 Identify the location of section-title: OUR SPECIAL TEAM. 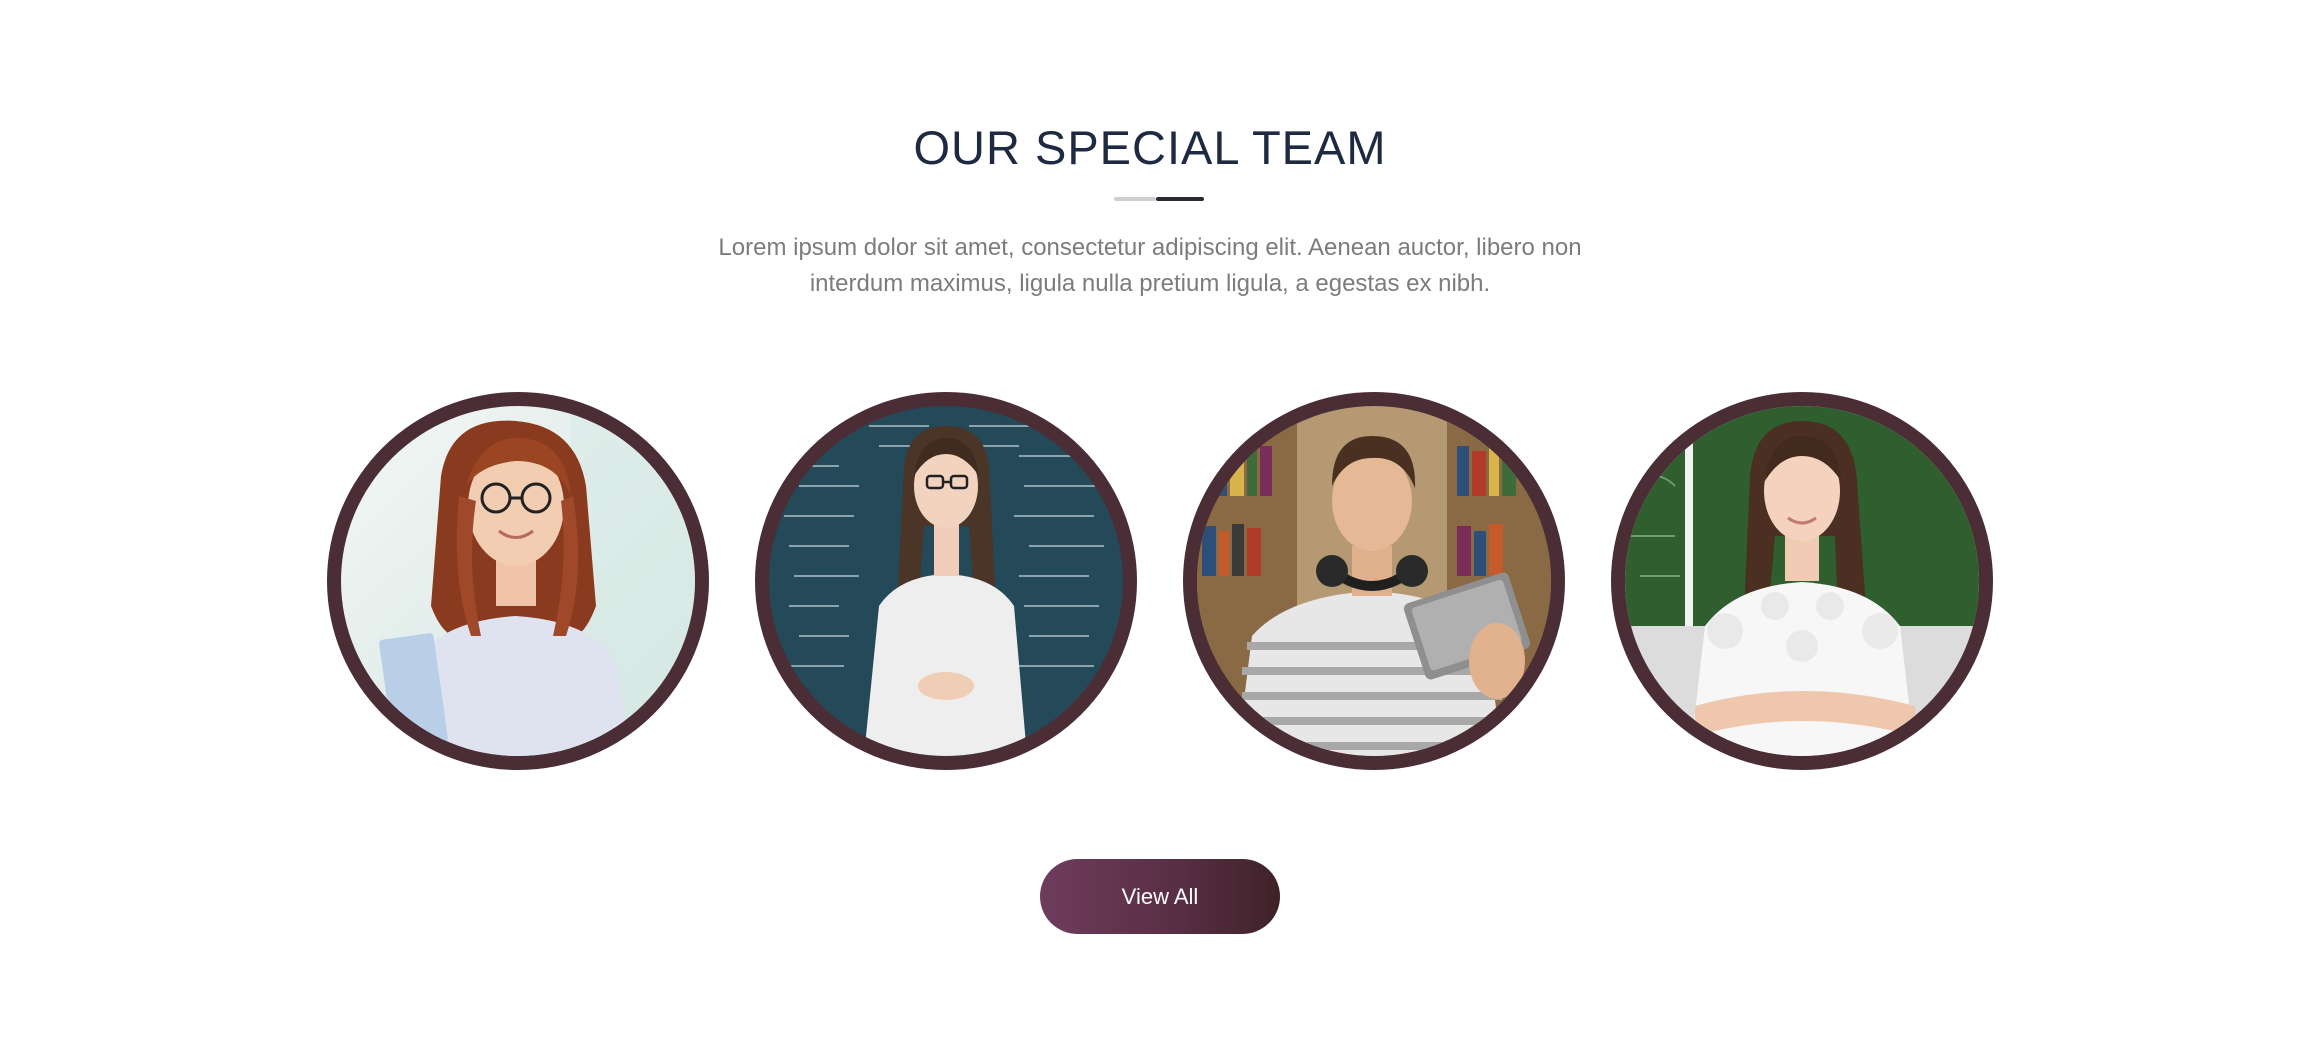
(1150, 147).